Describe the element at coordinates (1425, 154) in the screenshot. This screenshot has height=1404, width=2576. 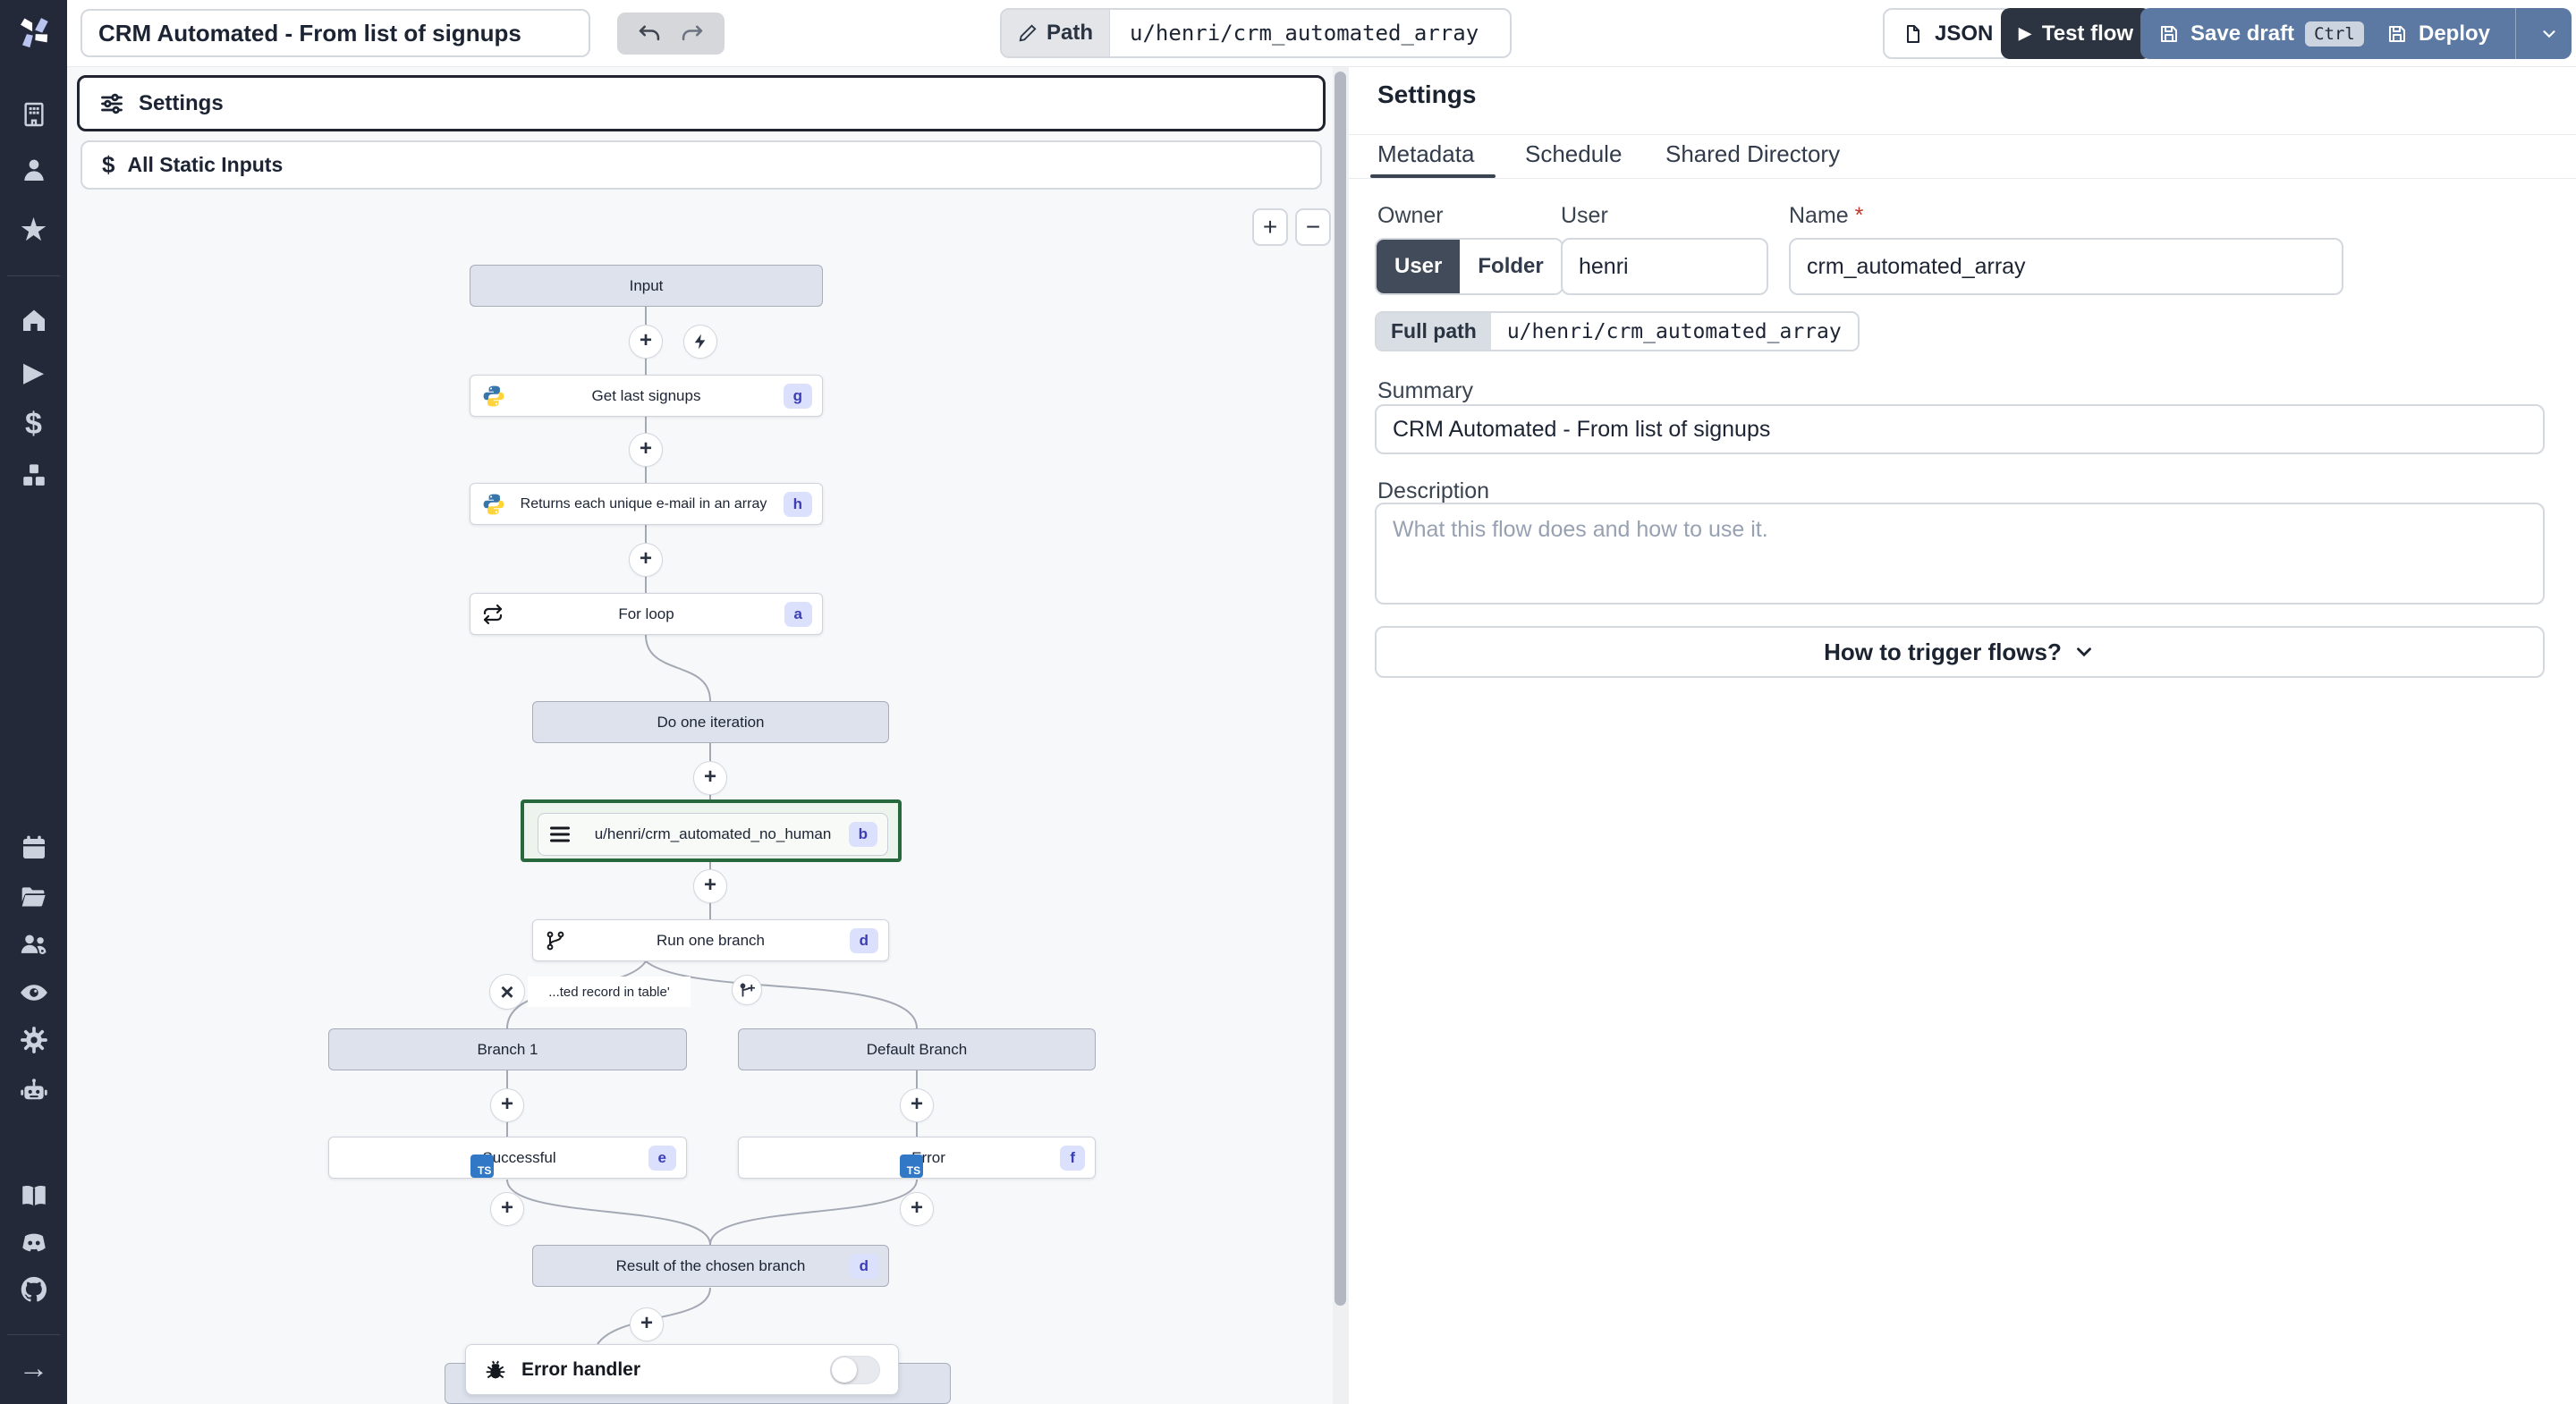
I see `tab-metadata: Metadata` at that location.